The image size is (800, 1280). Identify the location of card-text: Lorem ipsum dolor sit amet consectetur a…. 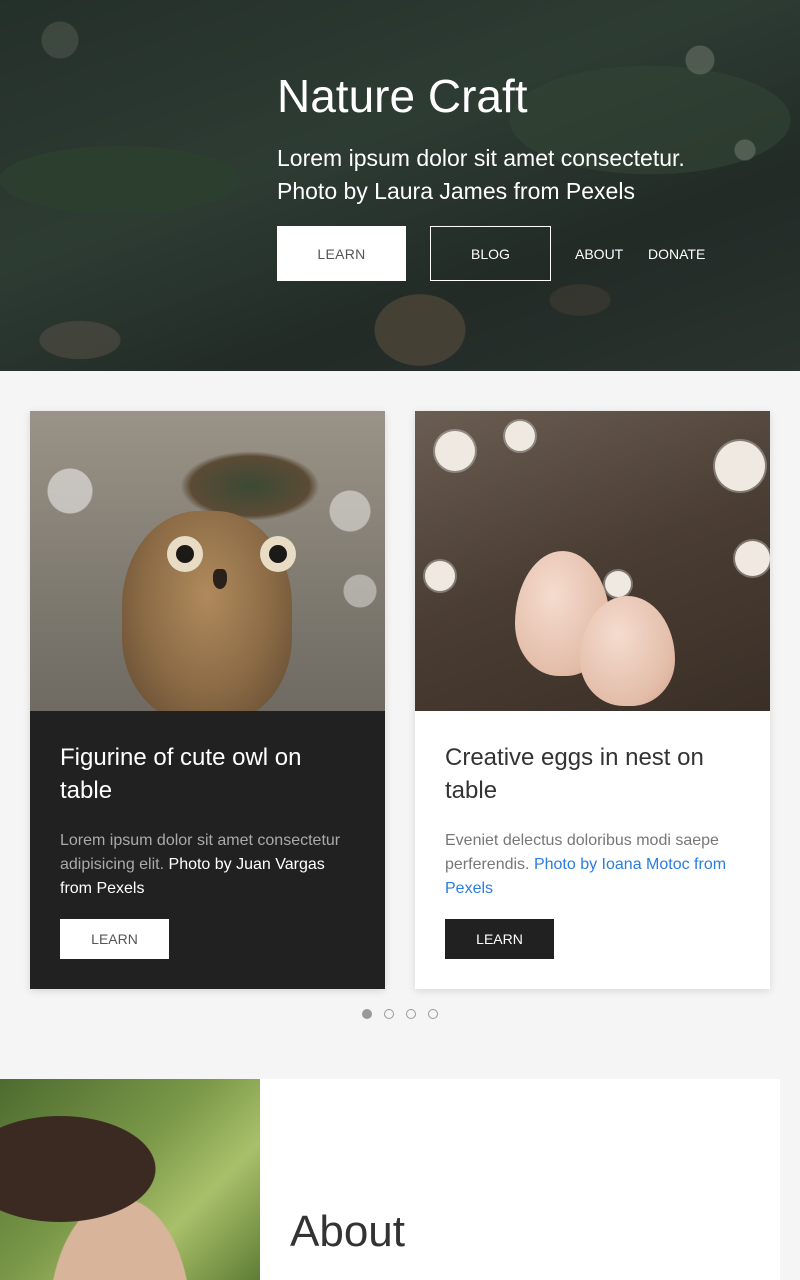
(207, 865).